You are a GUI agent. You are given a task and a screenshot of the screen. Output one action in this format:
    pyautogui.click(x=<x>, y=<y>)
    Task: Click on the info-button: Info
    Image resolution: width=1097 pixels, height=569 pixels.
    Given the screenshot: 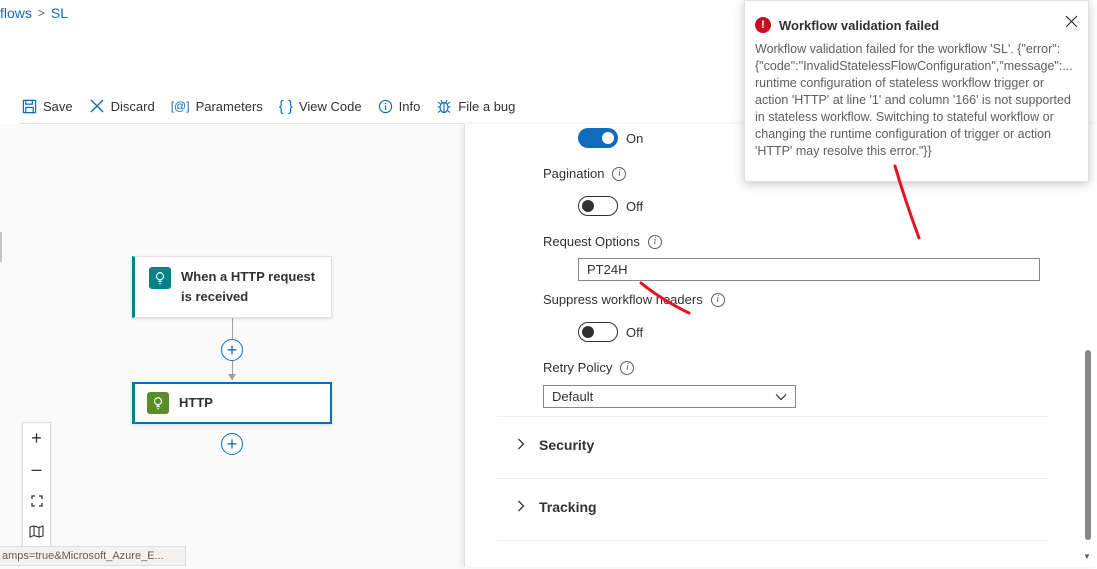 What is the action you would take?
    pyautogui.click(x=399, y=106)
    